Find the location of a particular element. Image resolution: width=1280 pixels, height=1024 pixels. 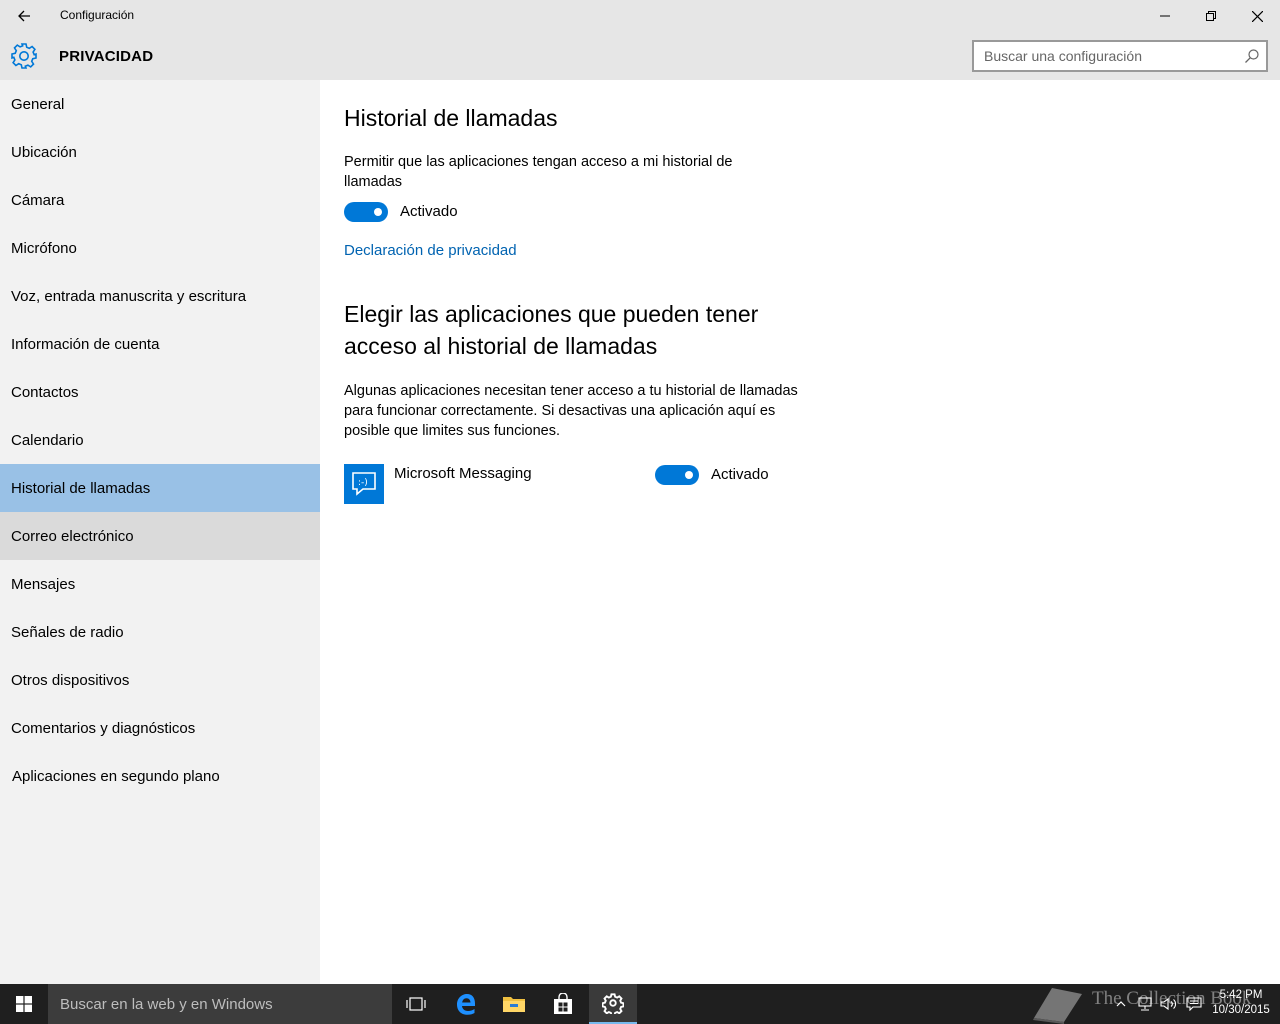

store-icon is located at coordinates (563, 1003).